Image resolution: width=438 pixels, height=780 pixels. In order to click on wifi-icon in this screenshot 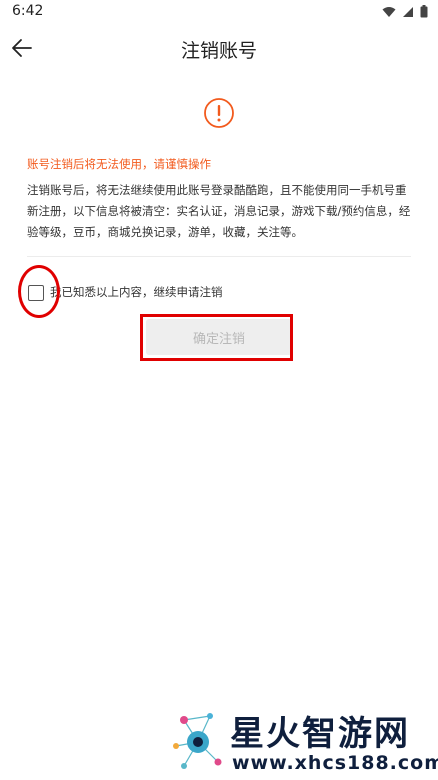, I will do `click(389, 11)`.